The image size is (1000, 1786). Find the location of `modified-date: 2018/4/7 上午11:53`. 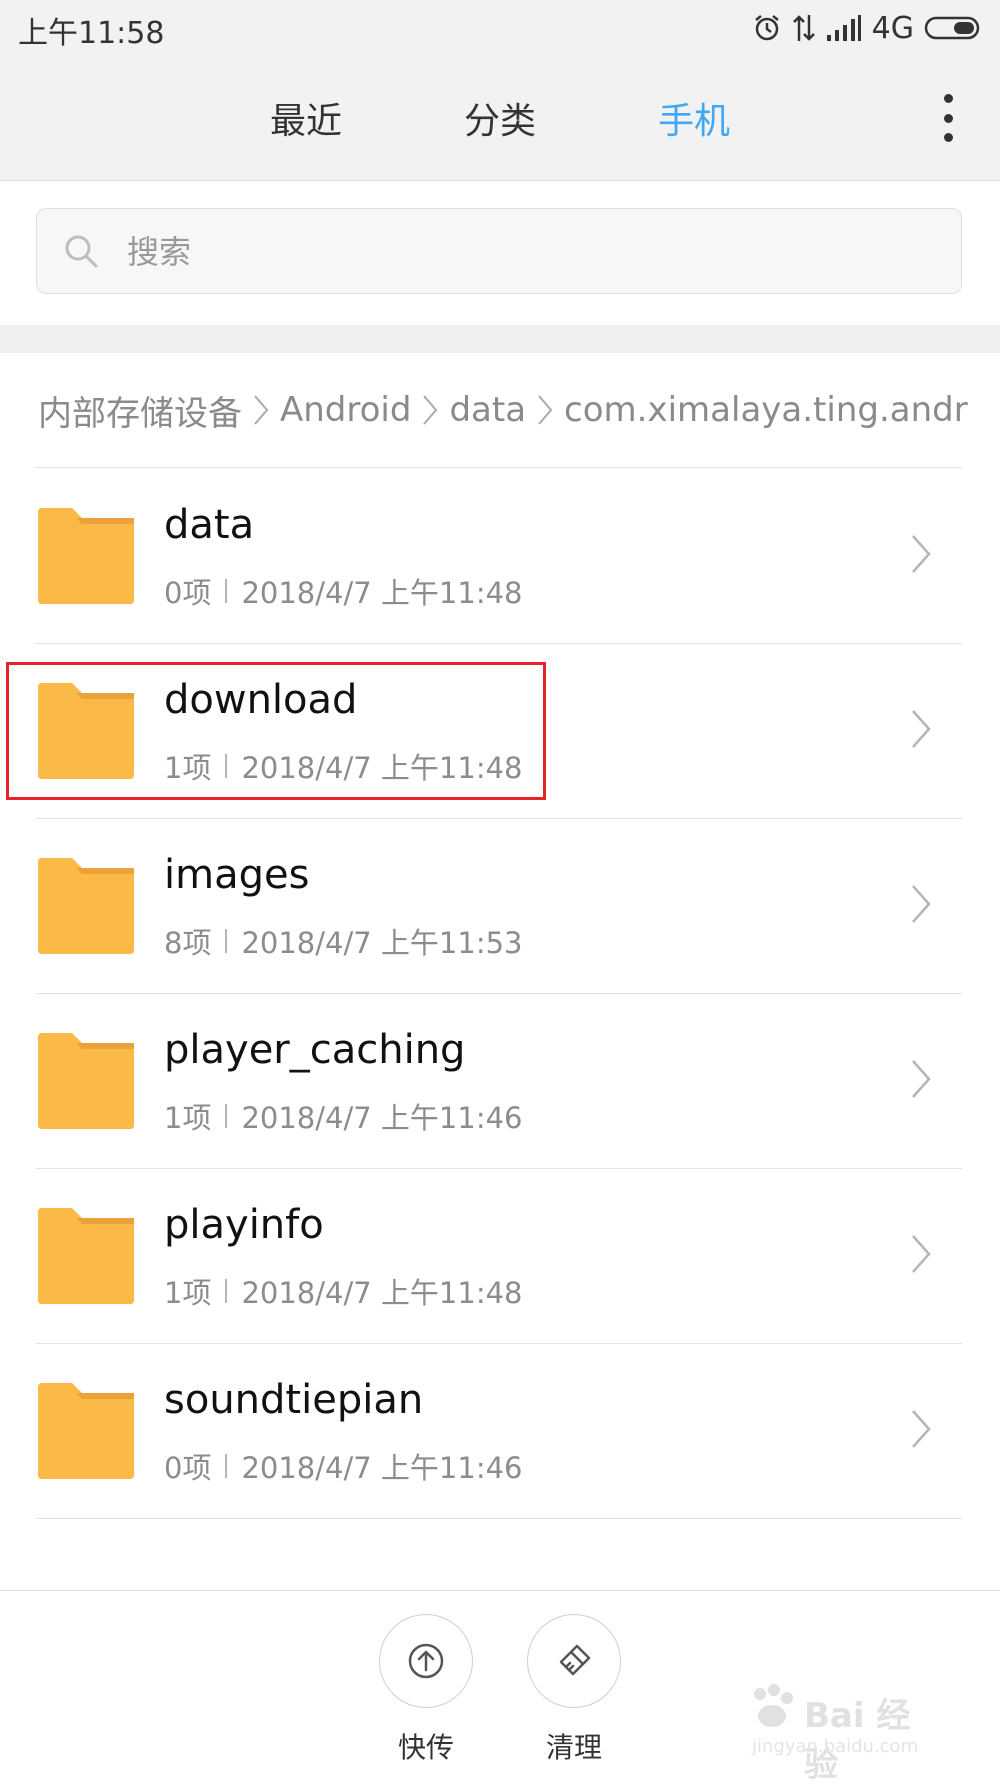

modified-date: 2018/4/7 上午11:53 is located at coordinates (382, 943).